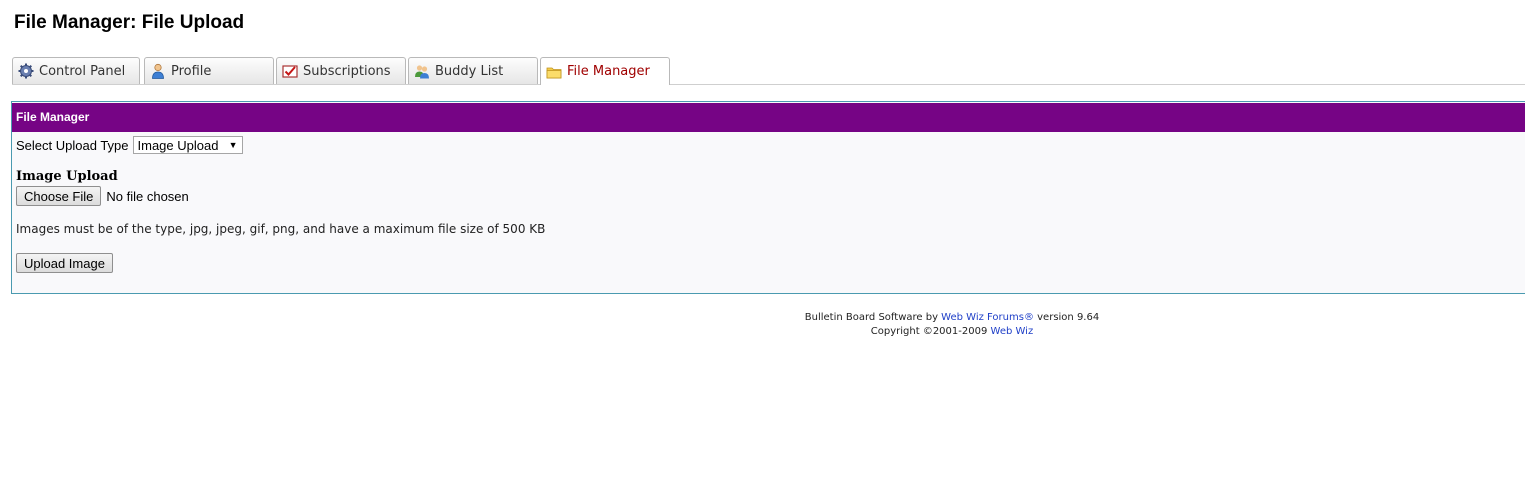  I want to click on upload-image-button: Upload Image, so click(64, 263).